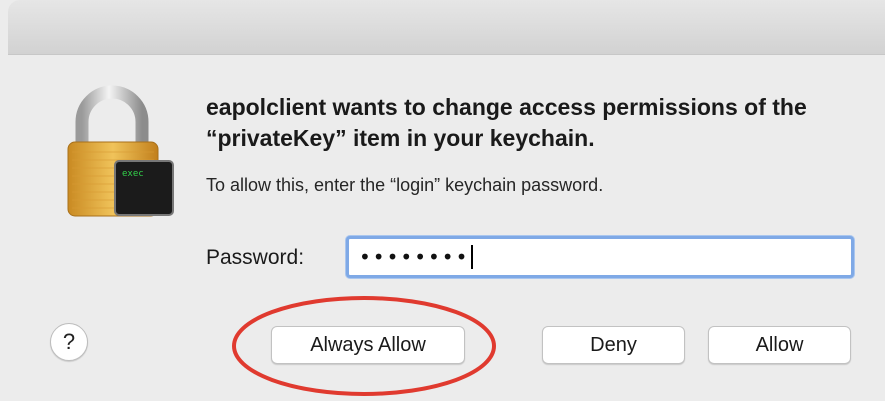  I want to click on text-caret, so click(472, 257).